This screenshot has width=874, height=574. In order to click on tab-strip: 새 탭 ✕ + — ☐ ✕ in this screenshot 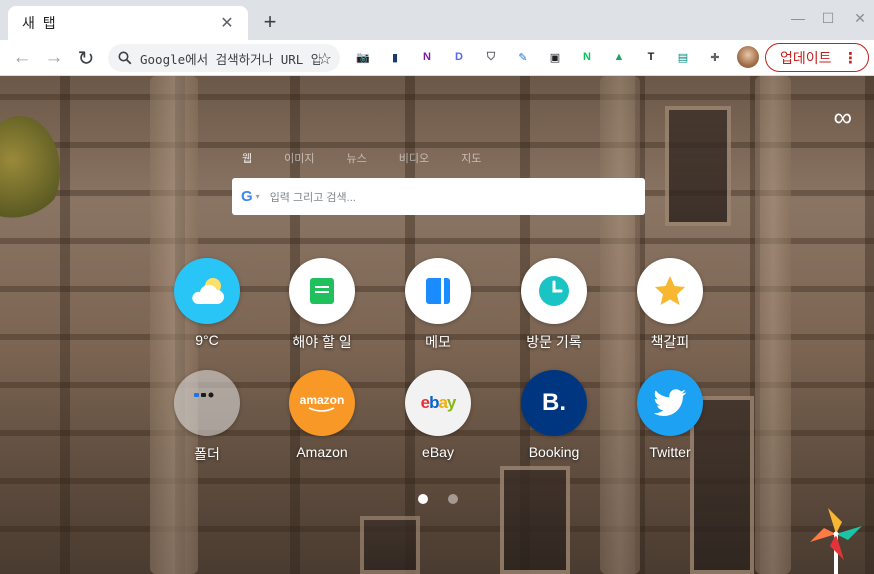, I will do `click(437, 20)`.